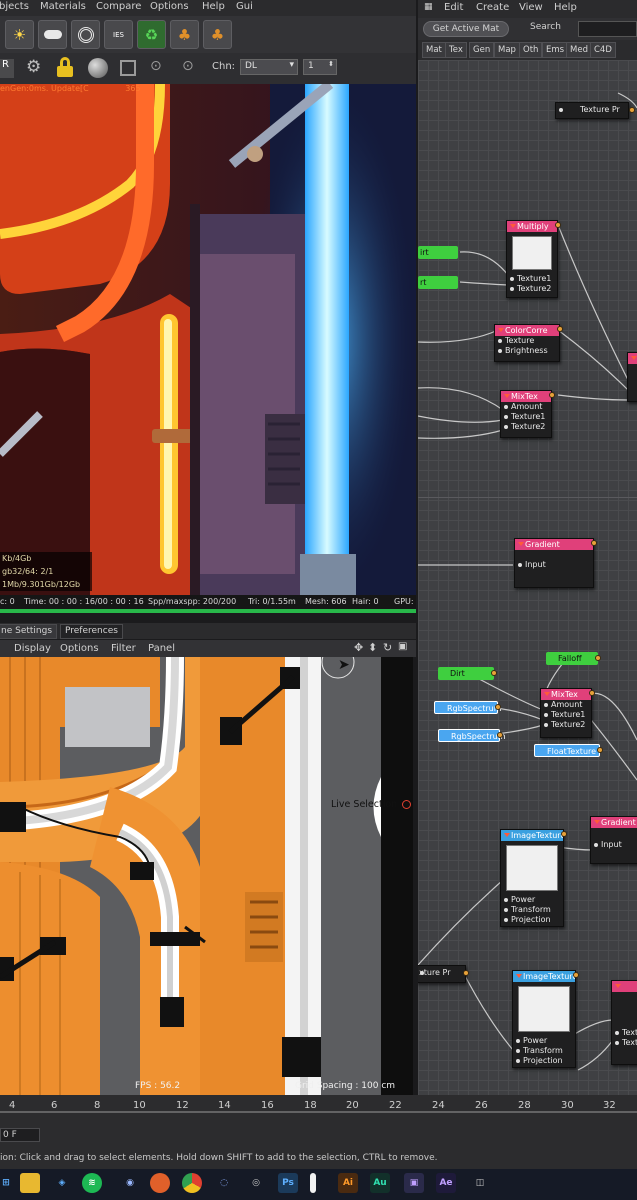 This screenshot has height=1200, width=637. Describe the element at coordinates (566, 705) in the screenshot. I see `node-mixtex-2-port-1: Amount` at that location.